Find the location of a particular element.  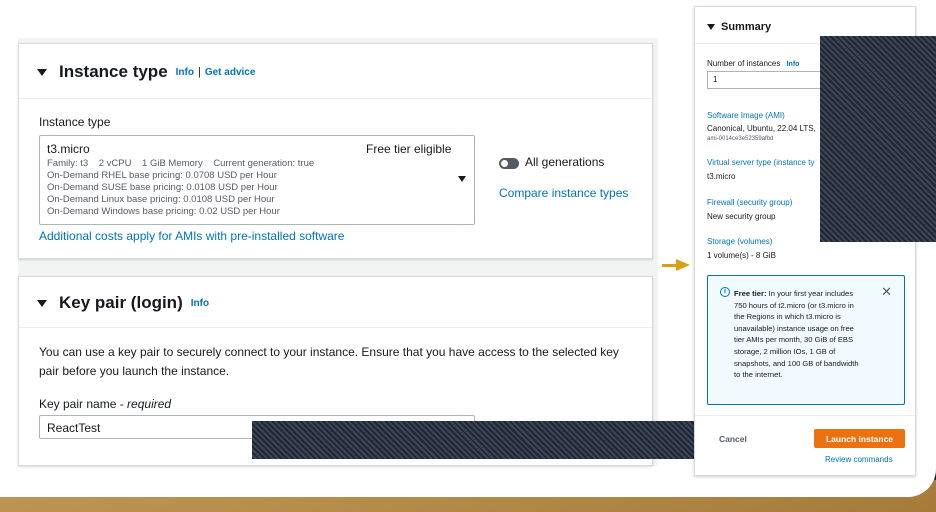

key-pair-info-link: Info is located at coordinates (200, 303).